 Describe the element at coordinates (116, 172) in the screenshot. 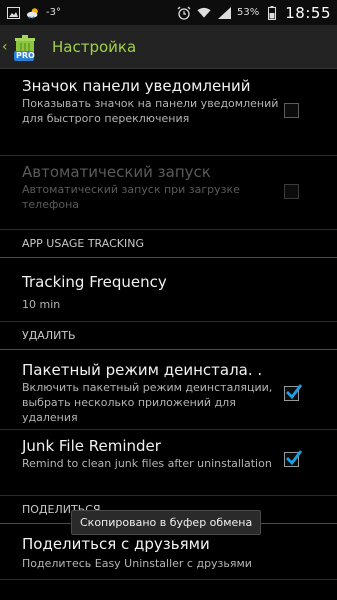

I see `pref-title: Автоматический запуск` at that location.